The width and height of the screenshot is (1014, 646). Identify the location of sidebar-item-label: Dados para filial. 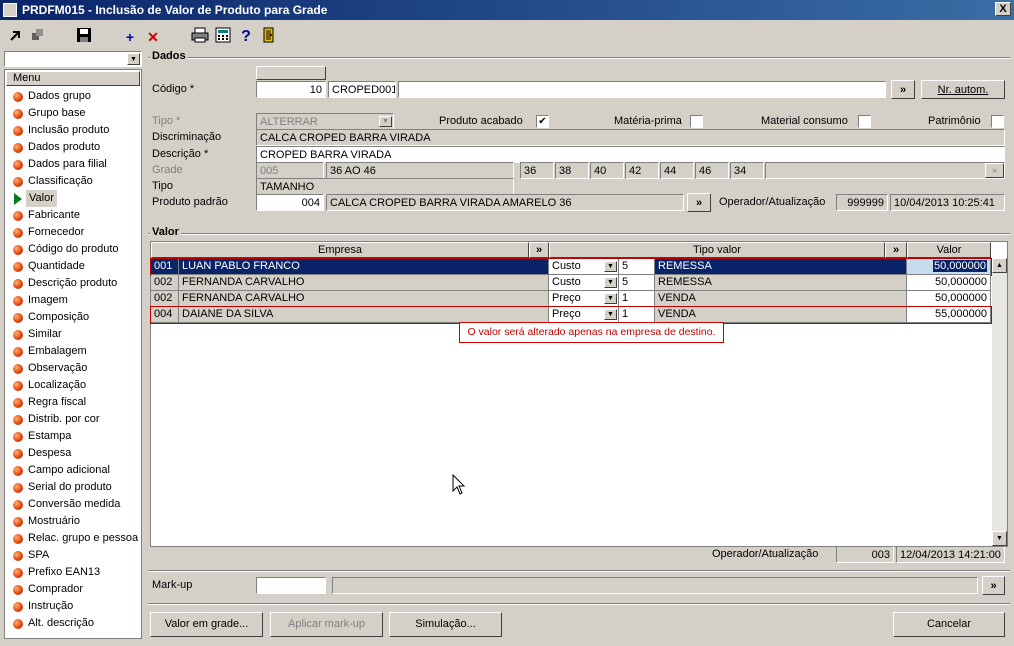
(67, 164).